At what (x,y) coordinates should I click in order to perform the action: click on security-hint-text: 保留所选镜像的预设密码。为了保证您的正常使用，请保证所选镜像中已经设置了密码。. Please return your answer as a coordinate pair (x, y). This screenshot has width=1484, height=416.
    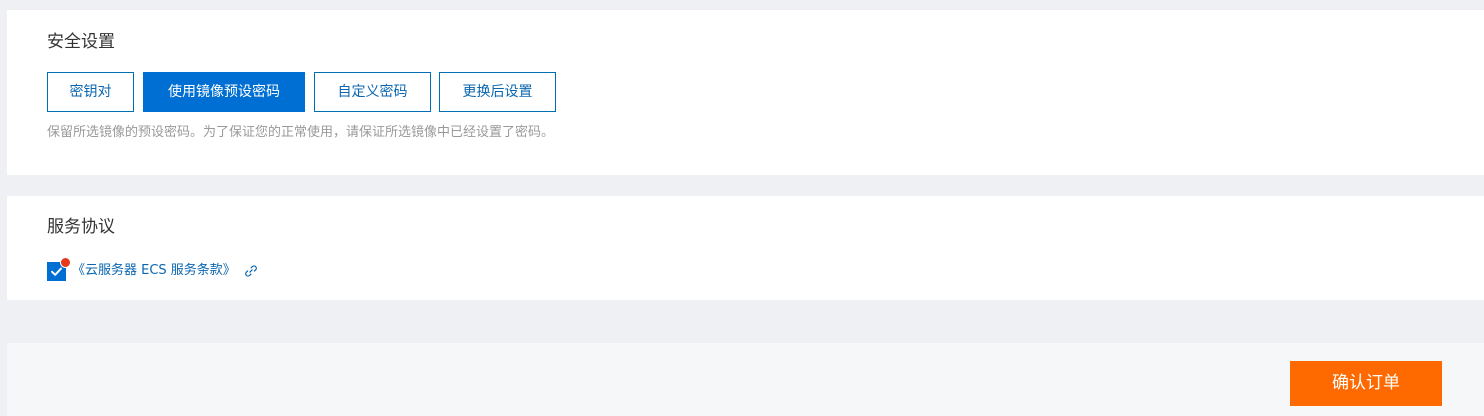
    Looking at the image, I should click on (301, 132).